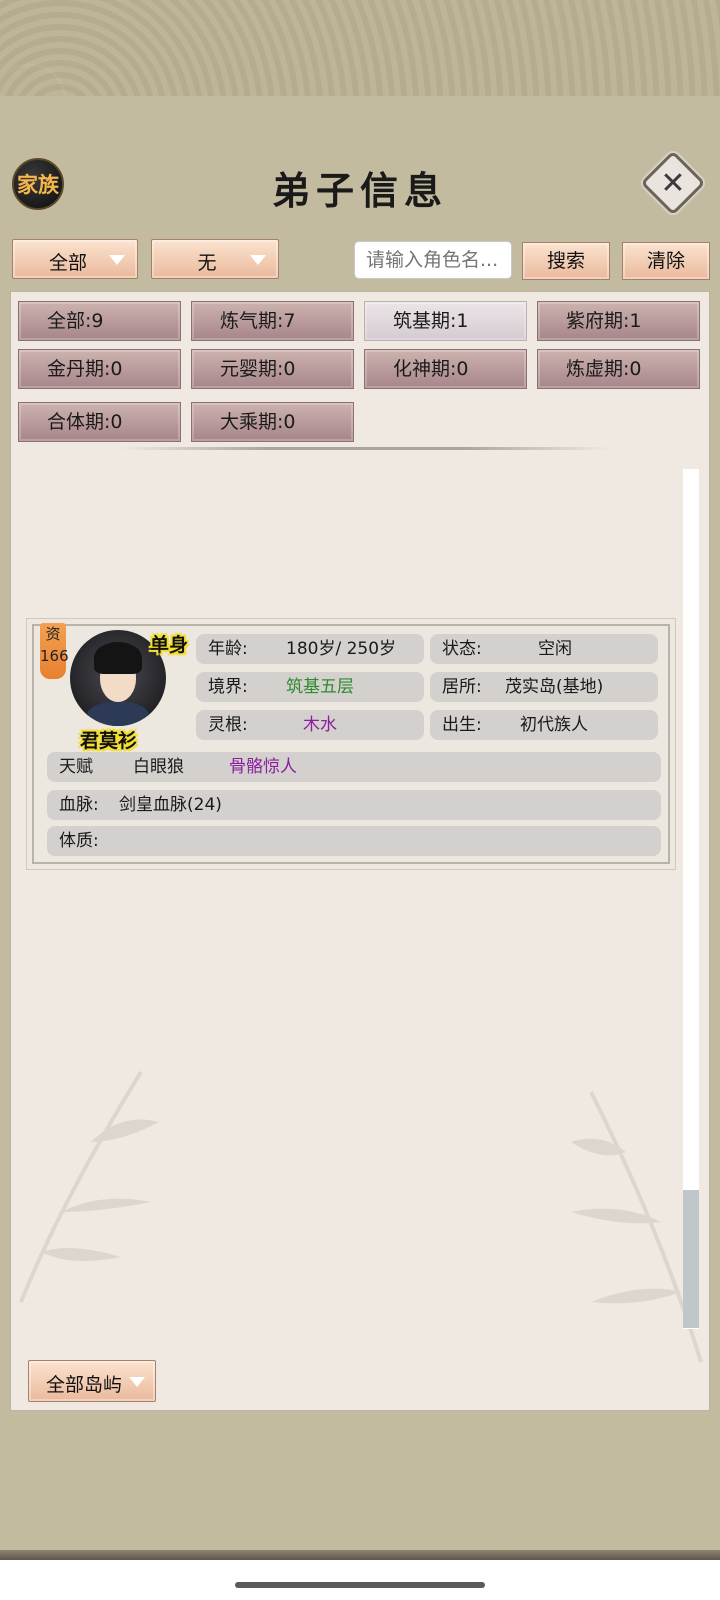  I want to click on realm-filter-qi-refining: 炼气期:7, so click(272, 321).